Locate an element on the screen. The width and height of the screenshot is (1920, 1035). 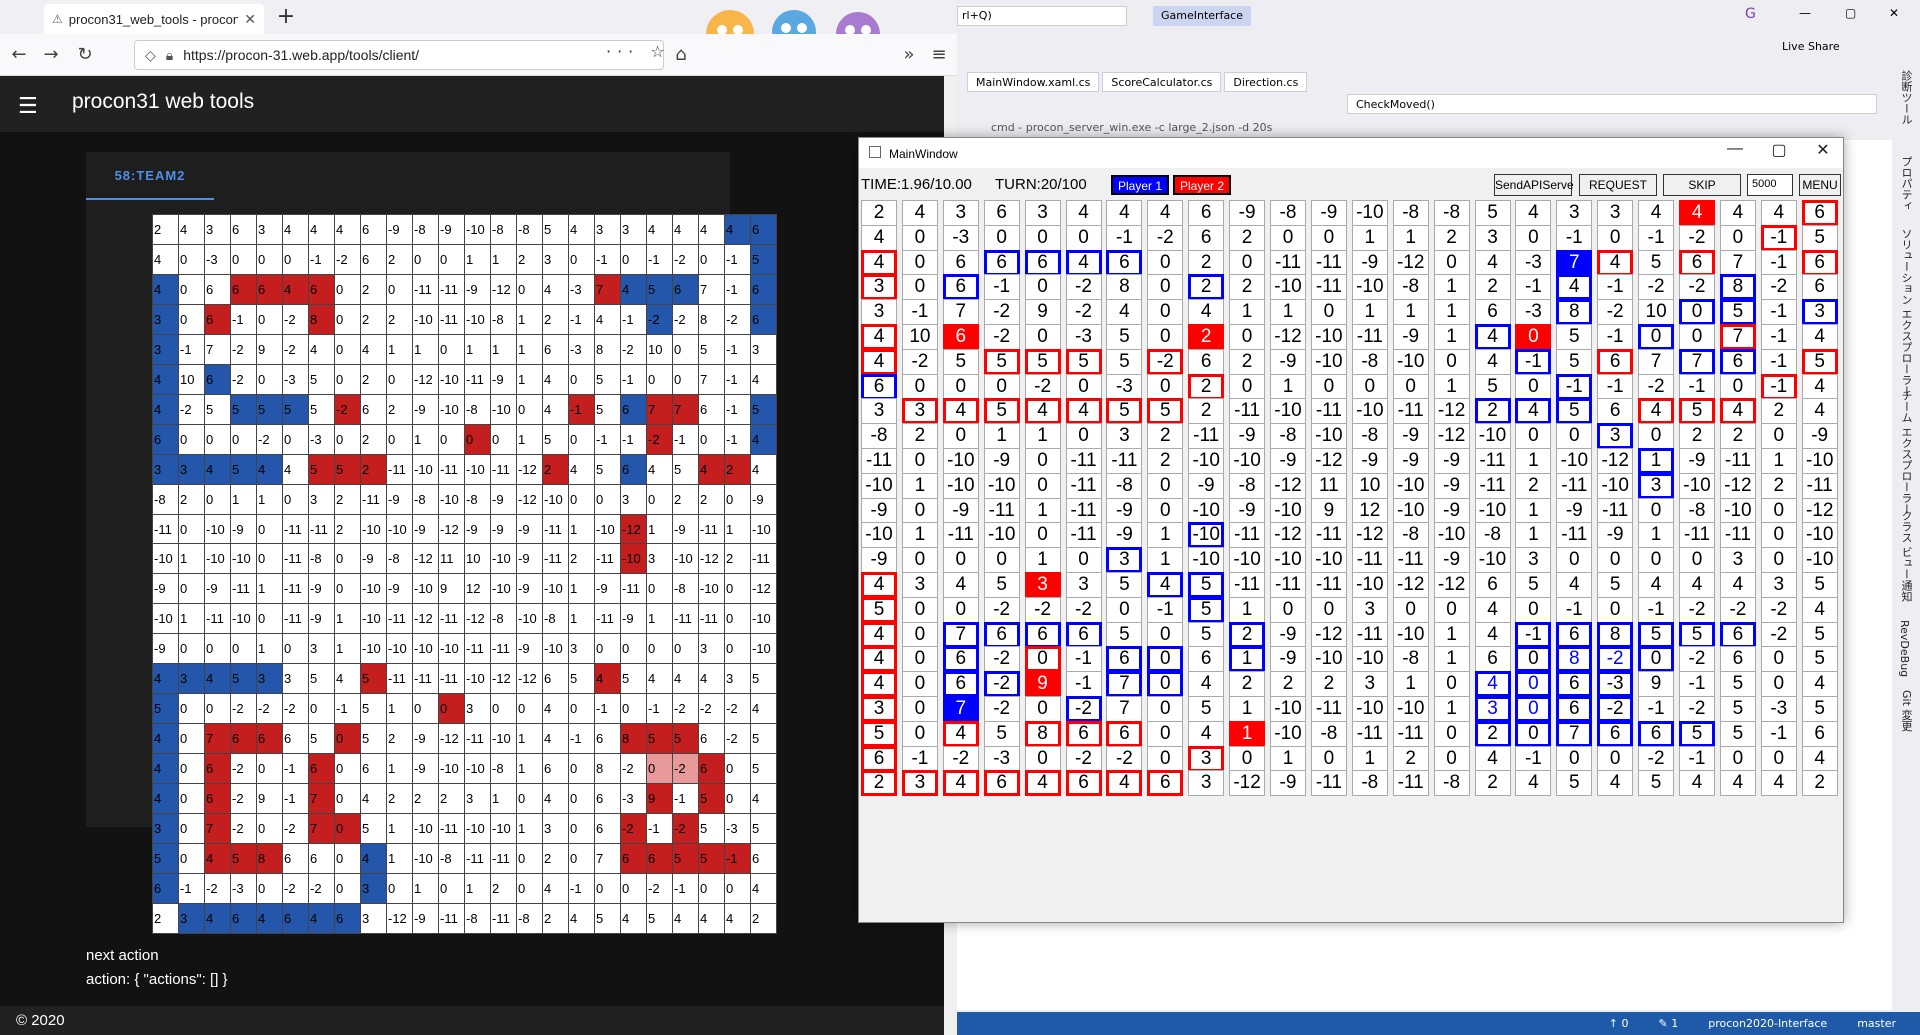
player1-button: Player 1 is located at coordinates (1140, 185).